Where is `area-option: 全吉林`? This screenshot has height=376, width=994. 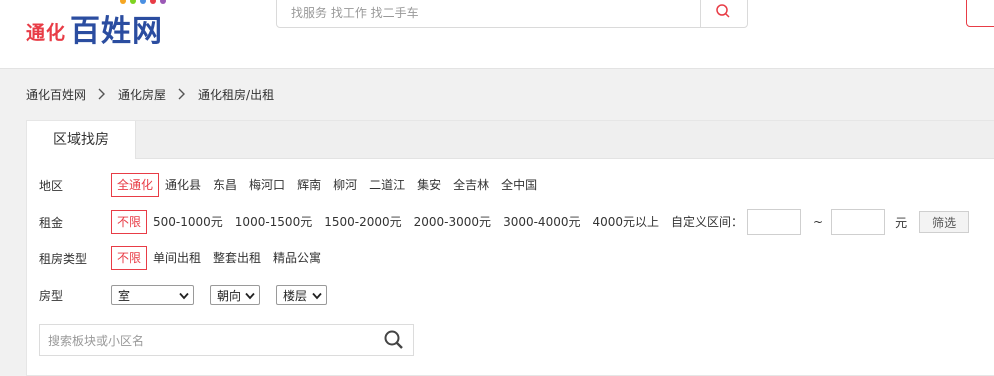 area-option: 全吉林 is located at coordinates (471, 185).